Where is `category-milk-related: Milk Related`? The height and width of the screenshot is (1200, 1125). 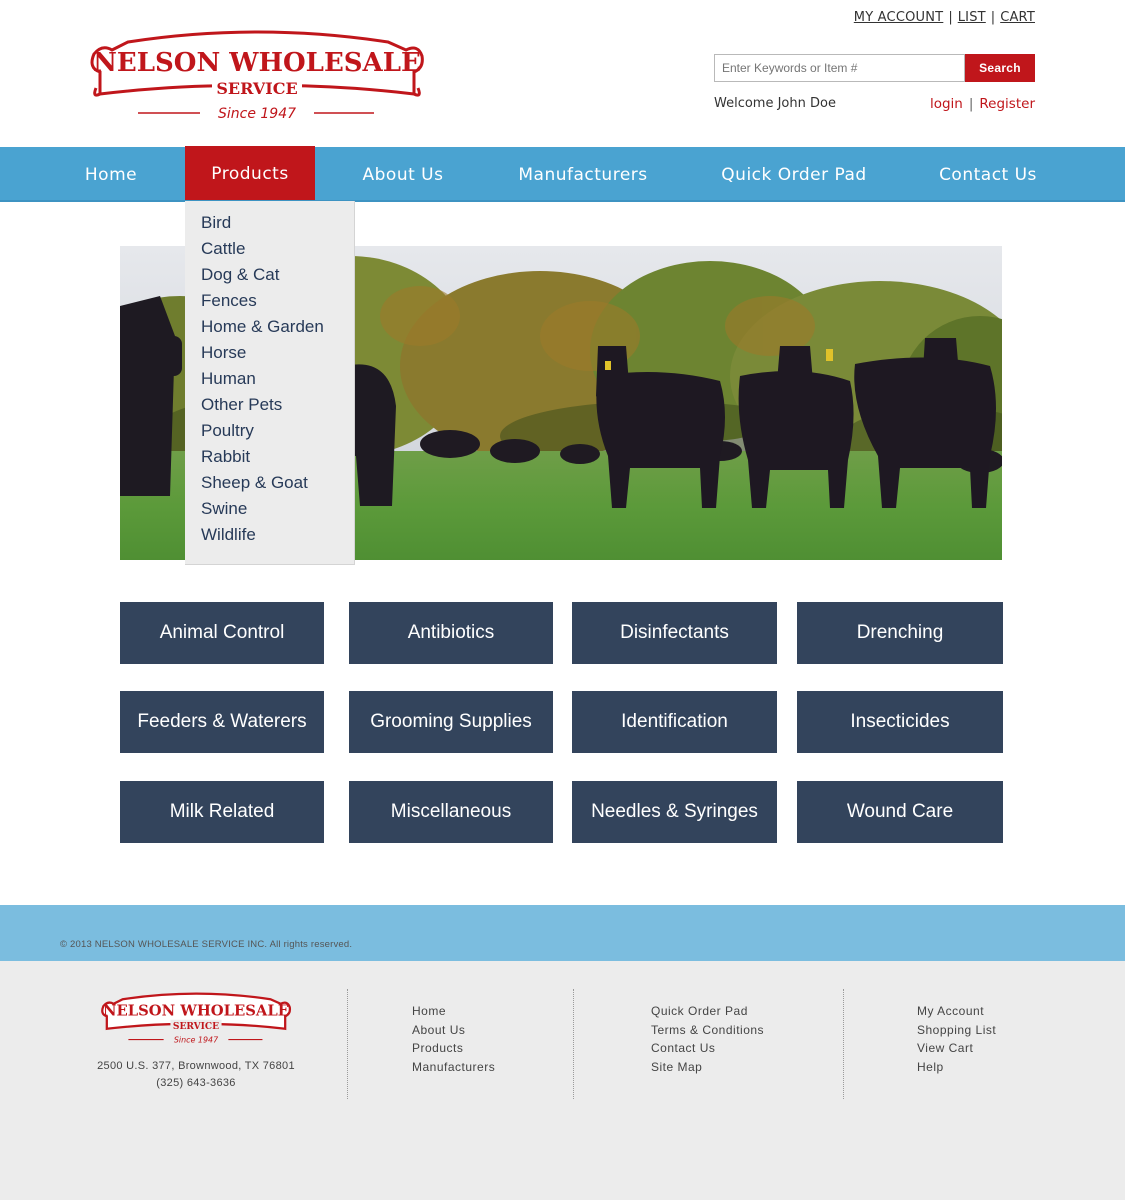
category-milk-related: Milk Related is located at coordinates (222, 812).